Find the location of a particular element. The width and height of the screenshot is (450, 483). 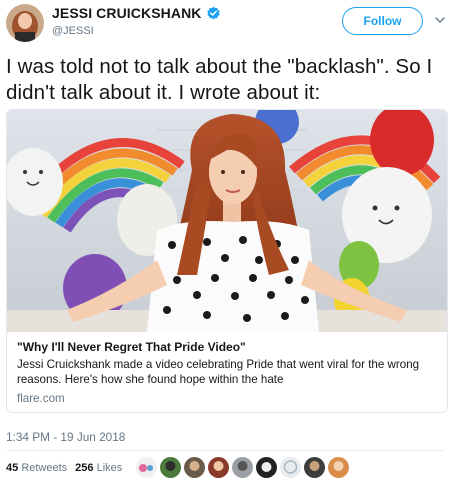

engagement-stats: 45 Retweets 256 Likes is located at coordinates (68, 468).